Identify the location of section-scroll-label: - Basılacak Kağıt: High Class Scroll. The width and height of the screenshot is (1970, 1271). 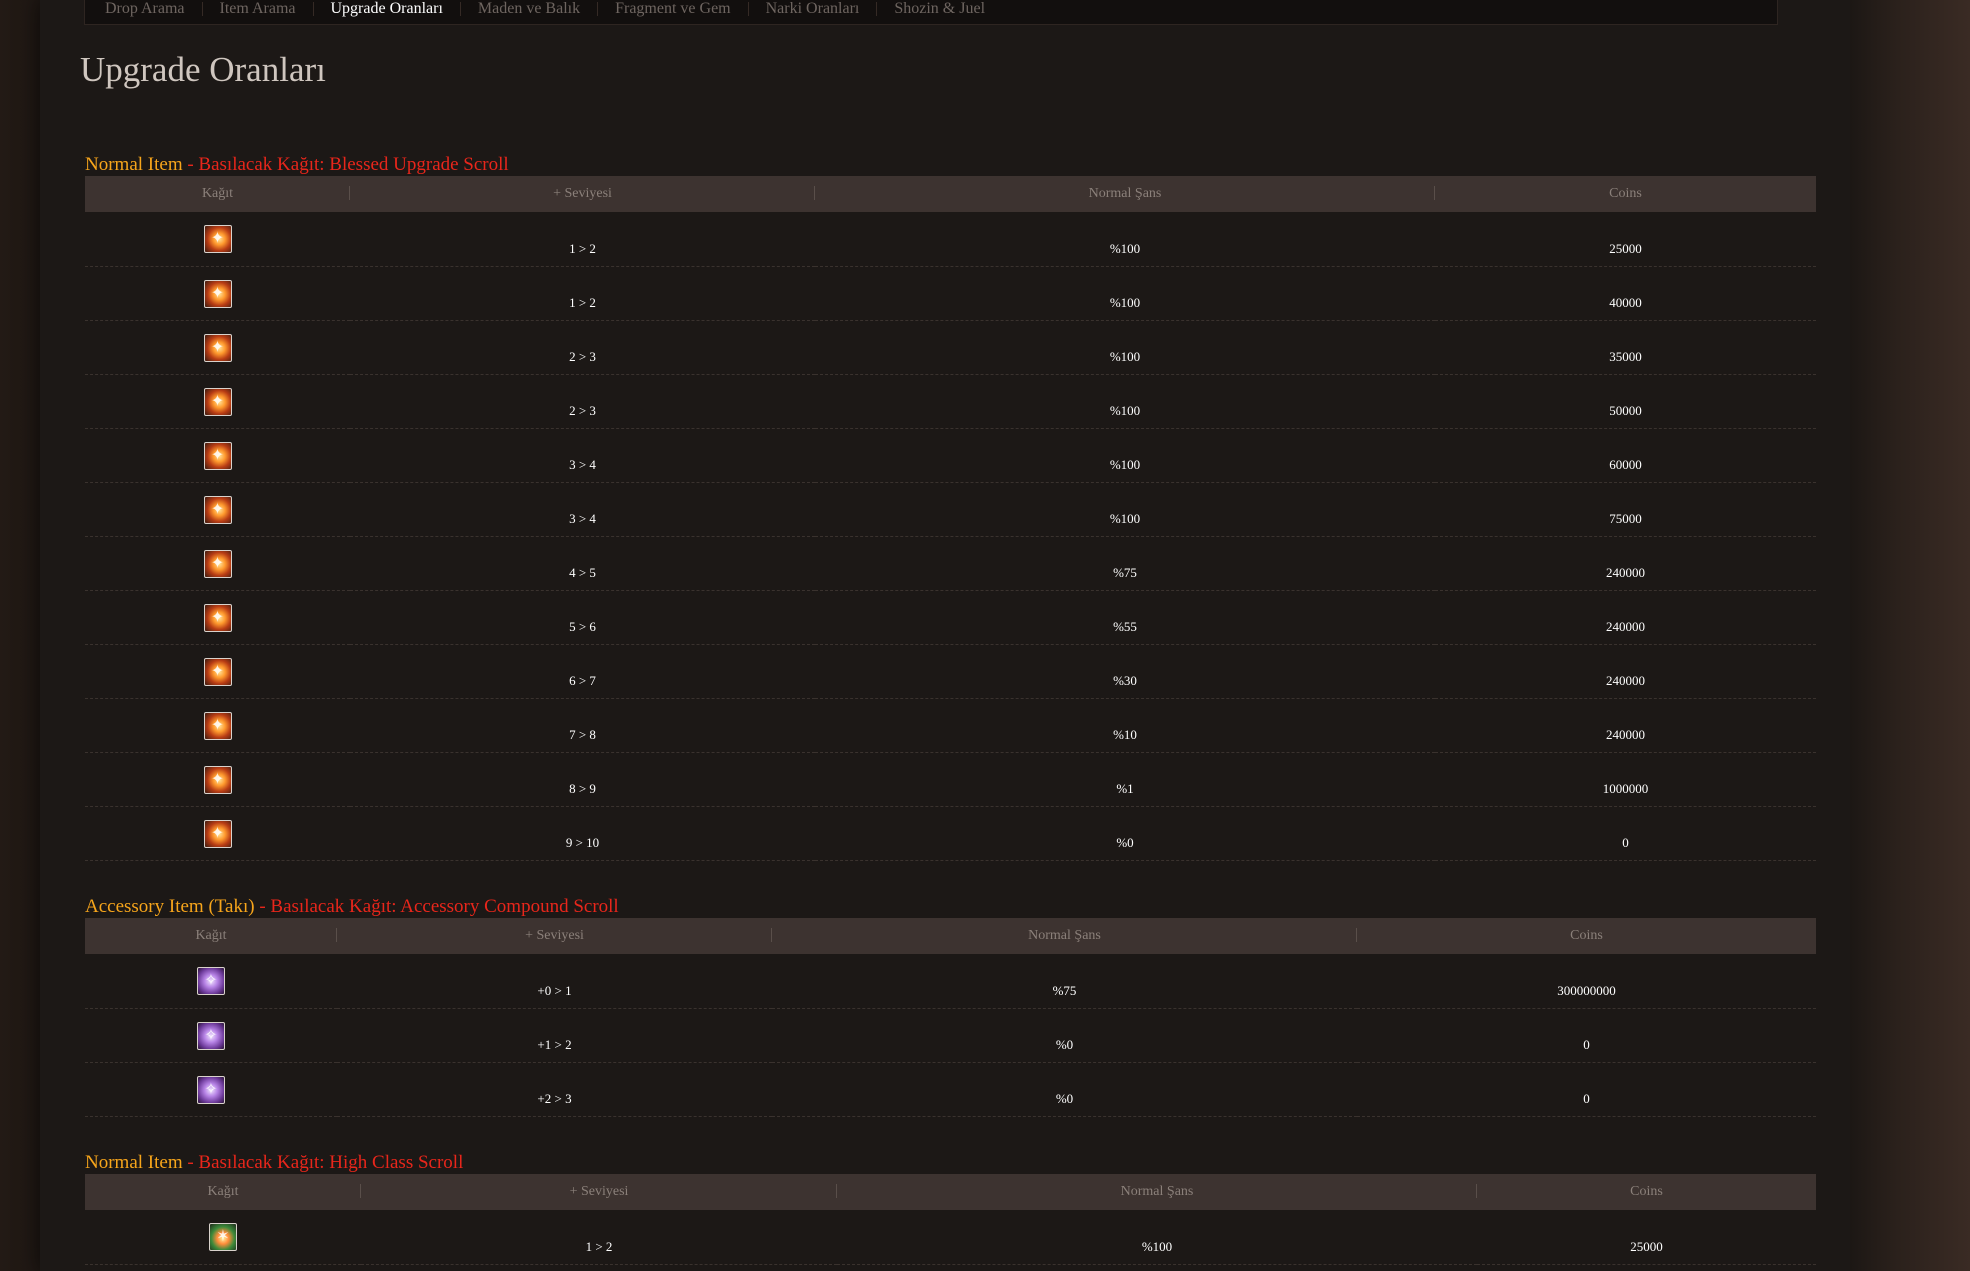
(323, 1162).